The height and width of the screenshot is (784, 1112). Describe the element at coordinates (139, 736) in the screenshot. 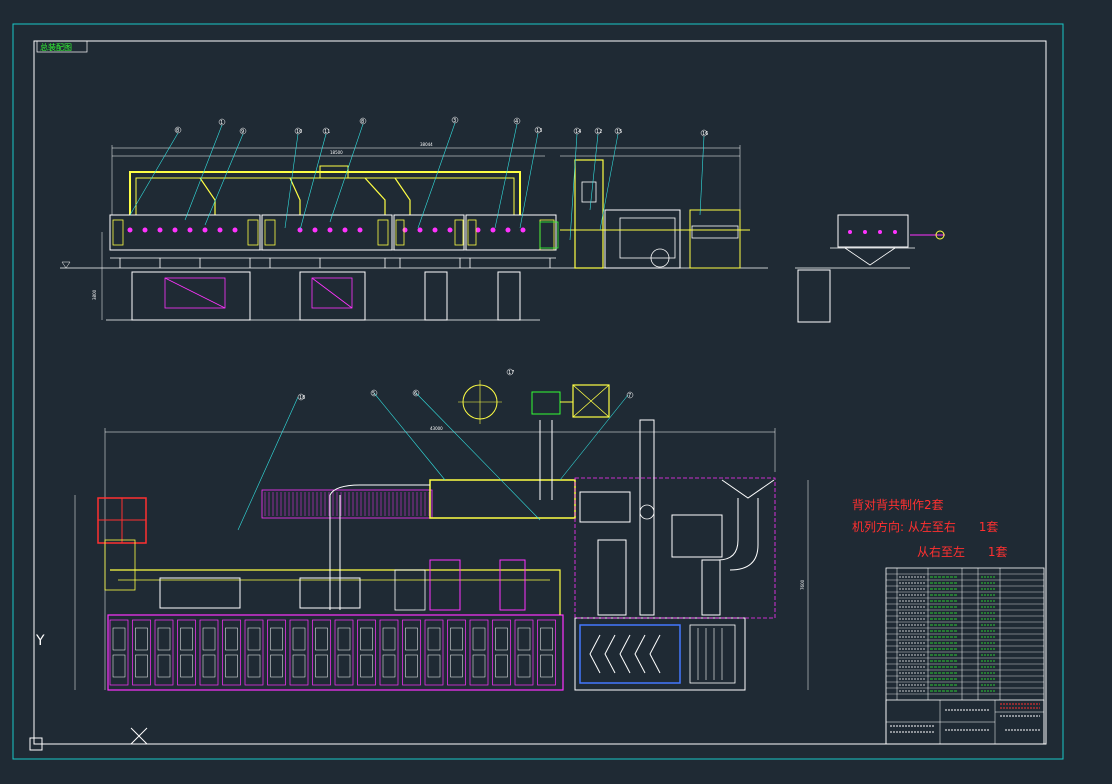

I see `cursor-crosshair-icon` at that location.